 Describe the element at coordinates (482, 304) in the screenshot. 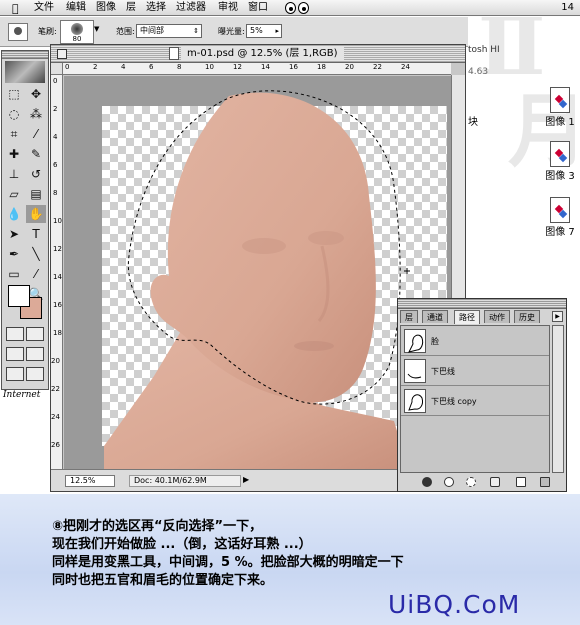

I see `palette-titlebar` at that location.